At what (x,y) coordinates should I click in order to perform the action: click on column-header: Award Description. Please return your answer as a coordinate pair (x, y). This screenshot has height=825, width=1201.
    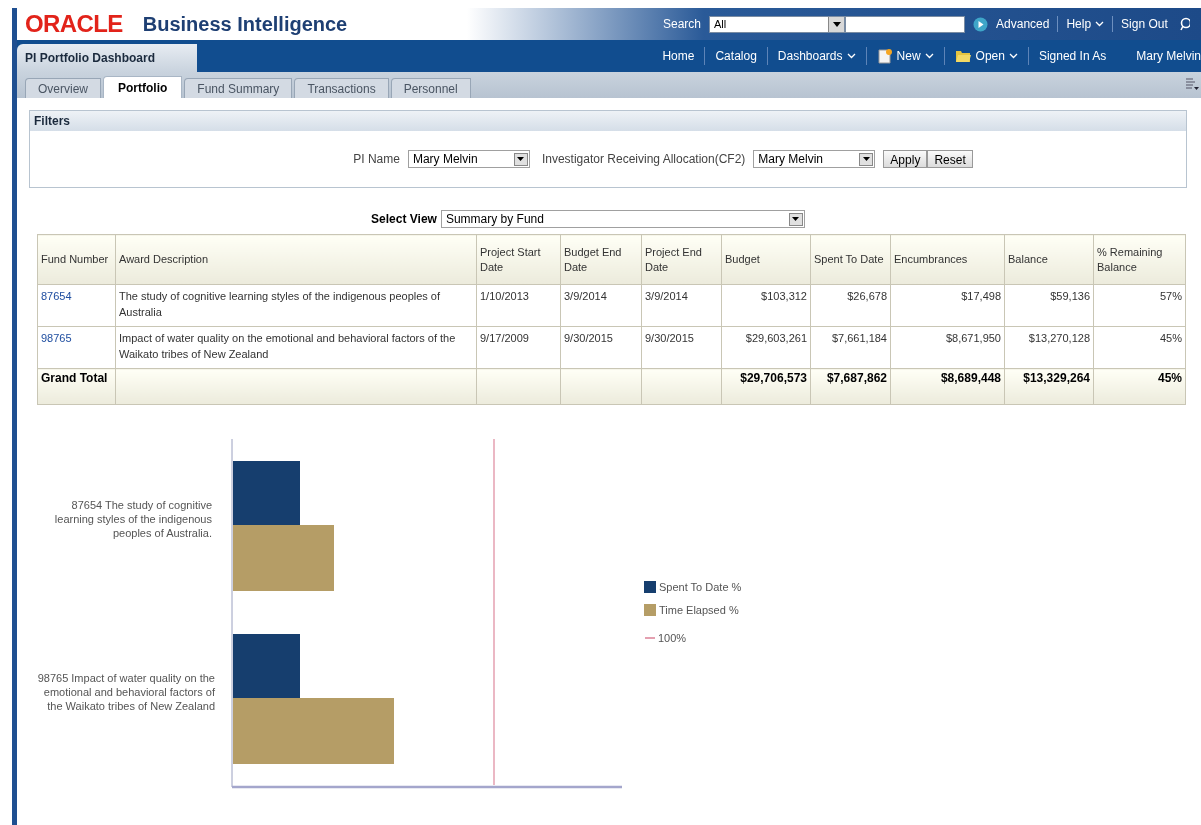
    Looking at the image, I should click on (296, 259).